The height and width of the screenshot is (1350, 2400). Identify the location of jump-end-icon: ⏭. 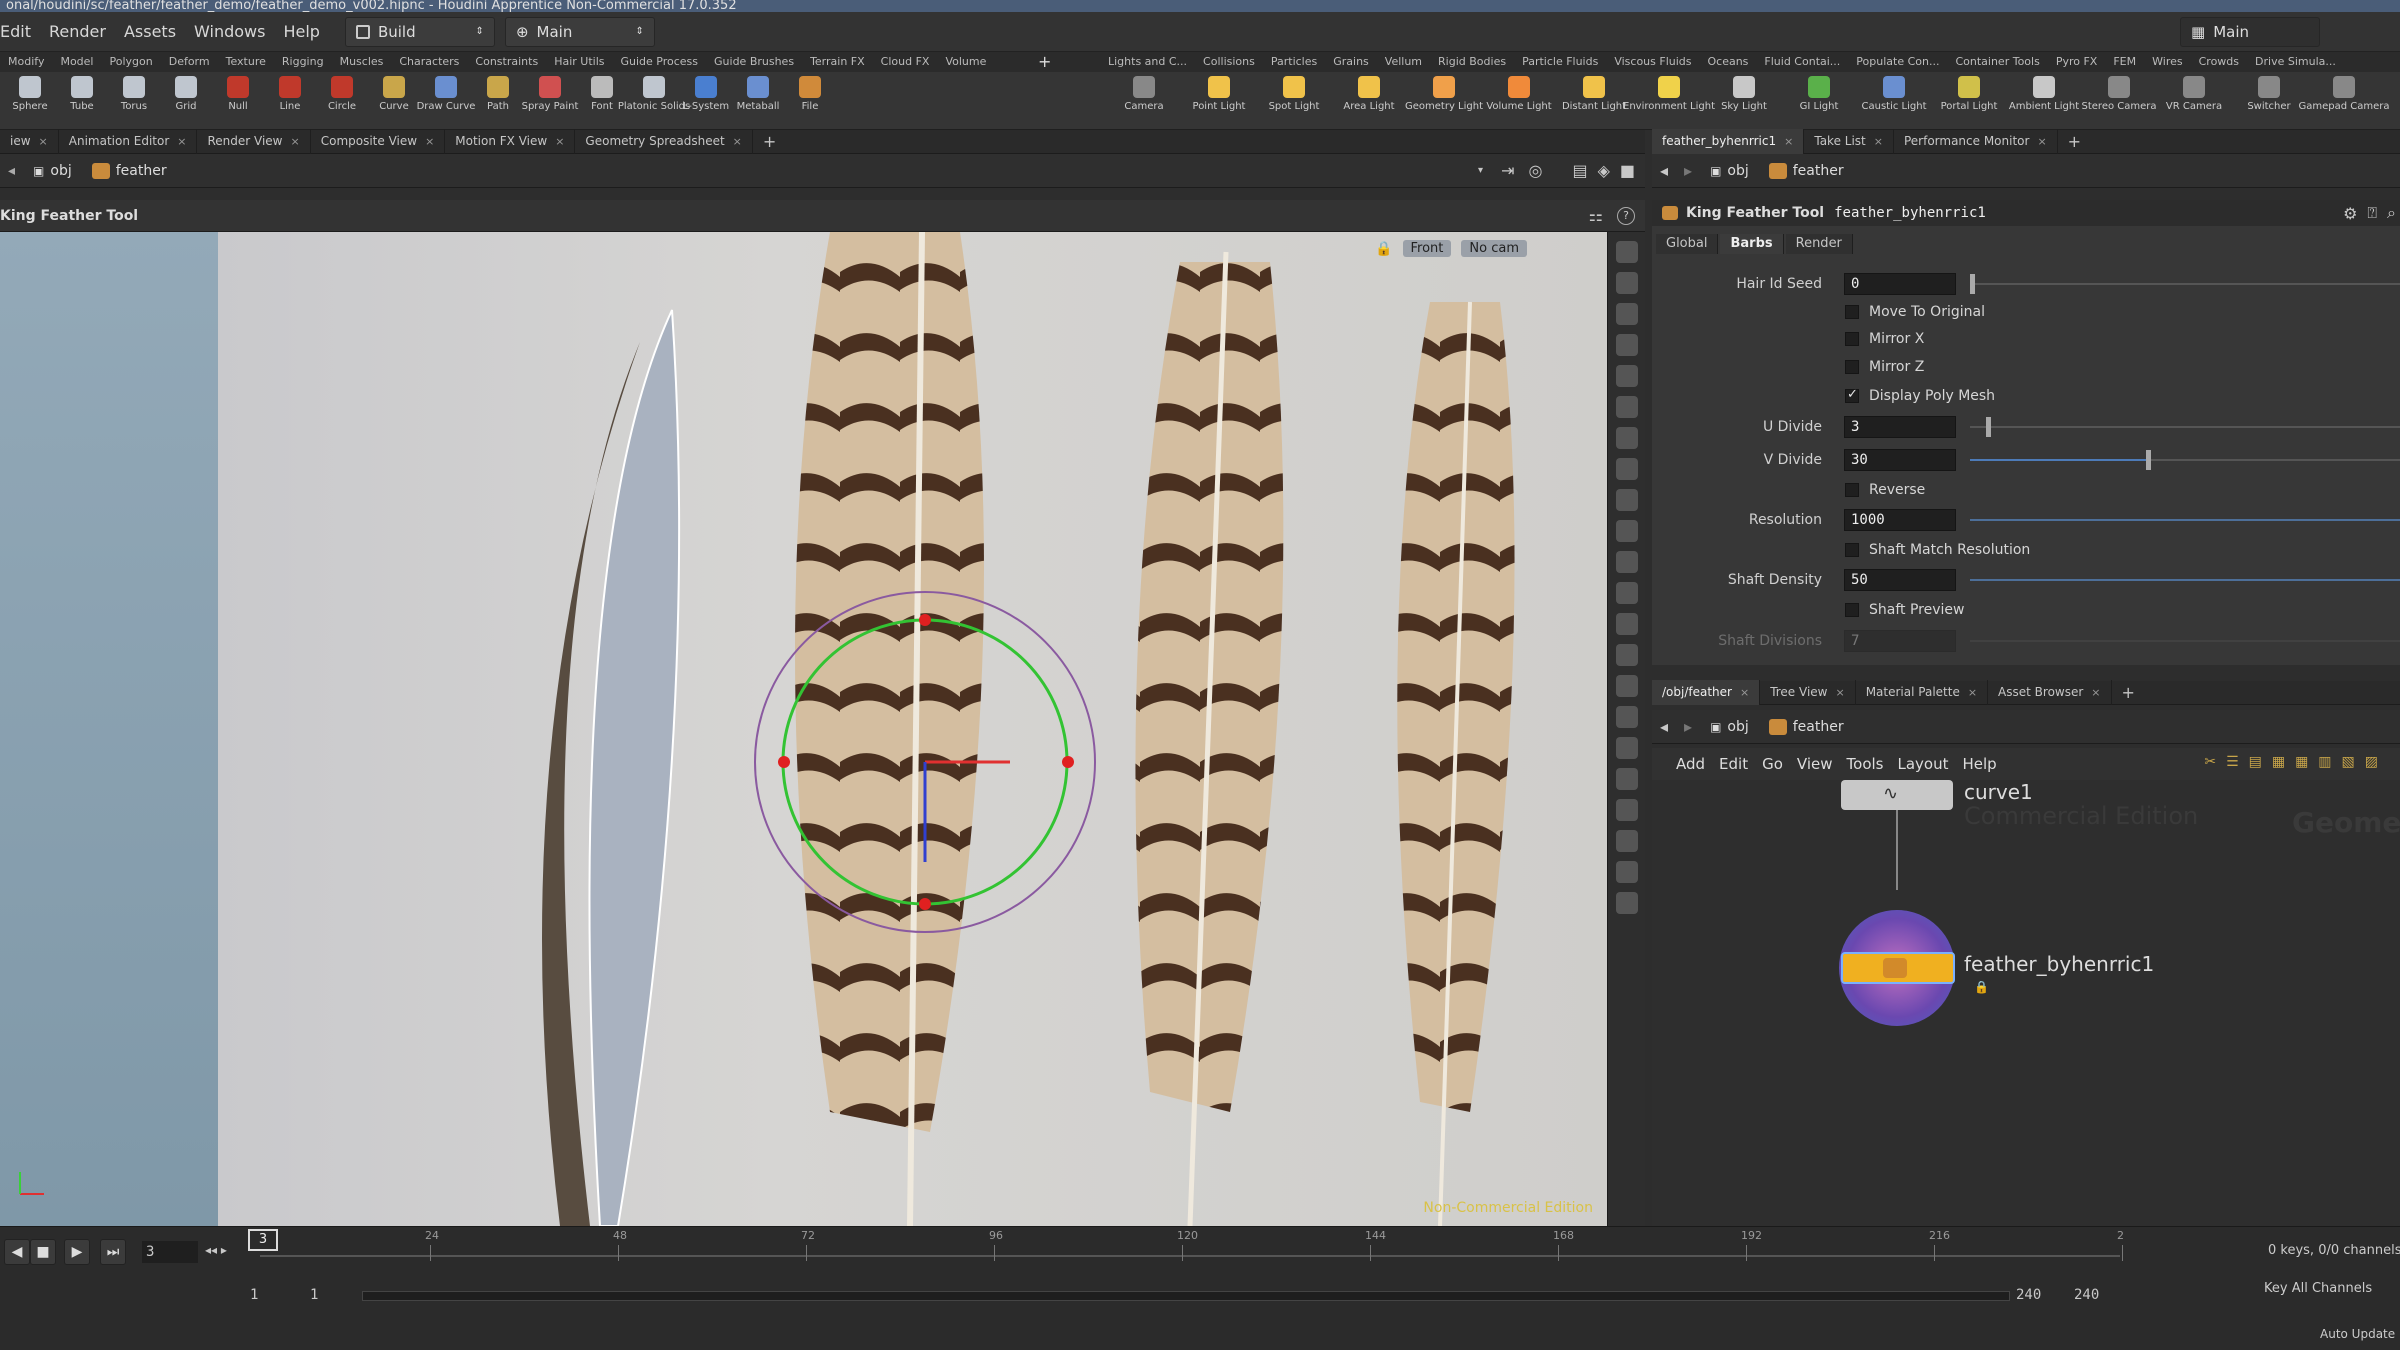
(113, 1252).